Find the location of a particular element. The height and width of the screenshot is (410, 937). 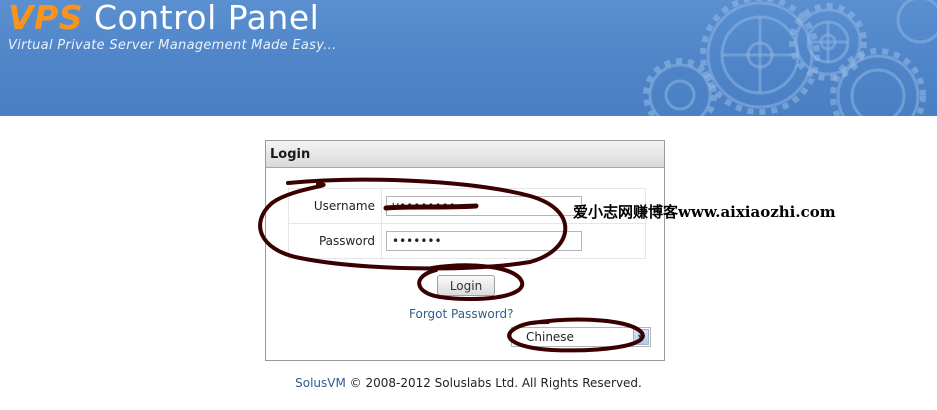

brand-rest: Control Panel is located at coordinates (201, 18).